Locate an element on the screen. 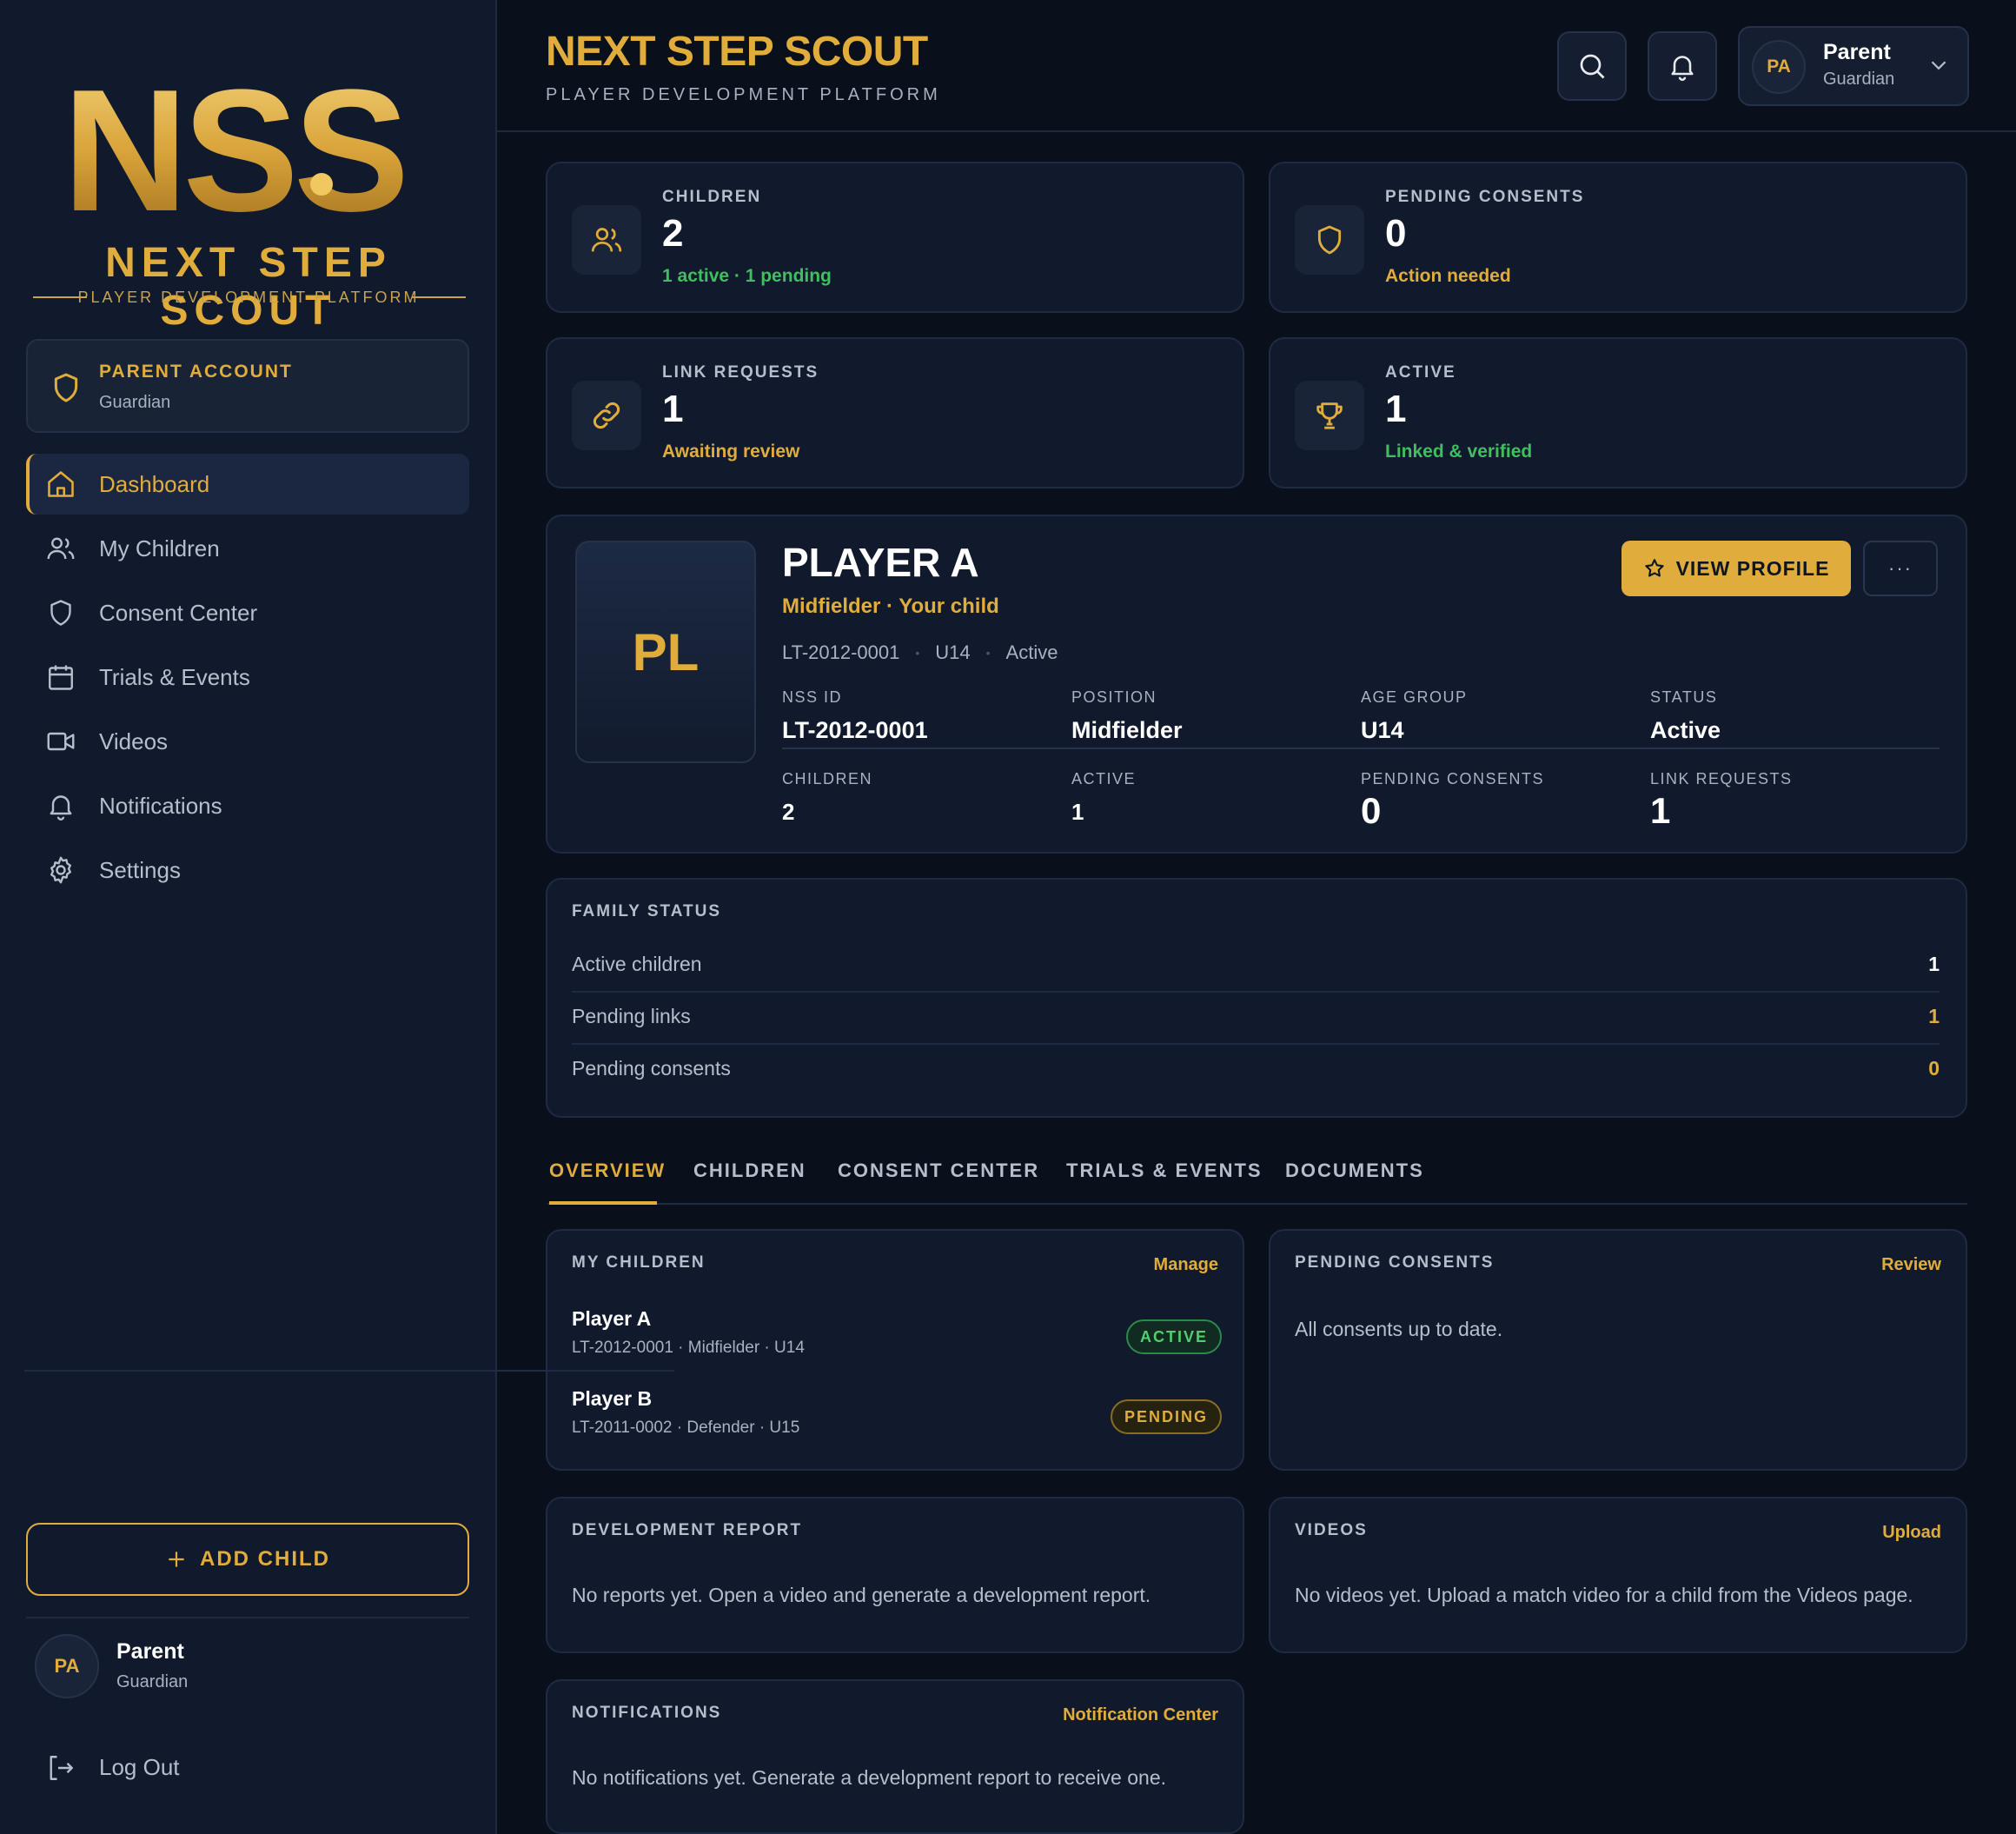 The image size is (2016, 1834). user-name: Parent is located at coordinates (150, 1651).